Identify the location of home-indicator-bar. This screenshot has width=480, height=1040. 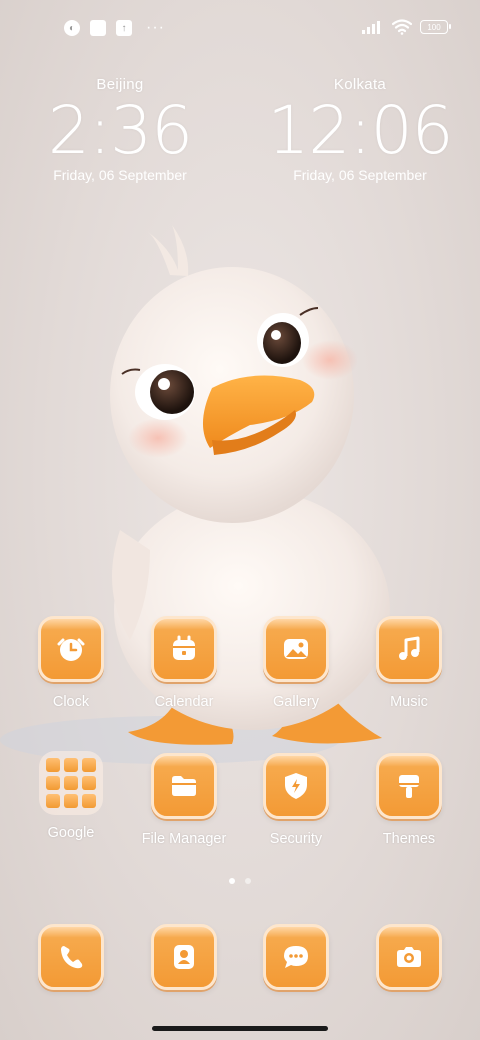
(240, 1028).